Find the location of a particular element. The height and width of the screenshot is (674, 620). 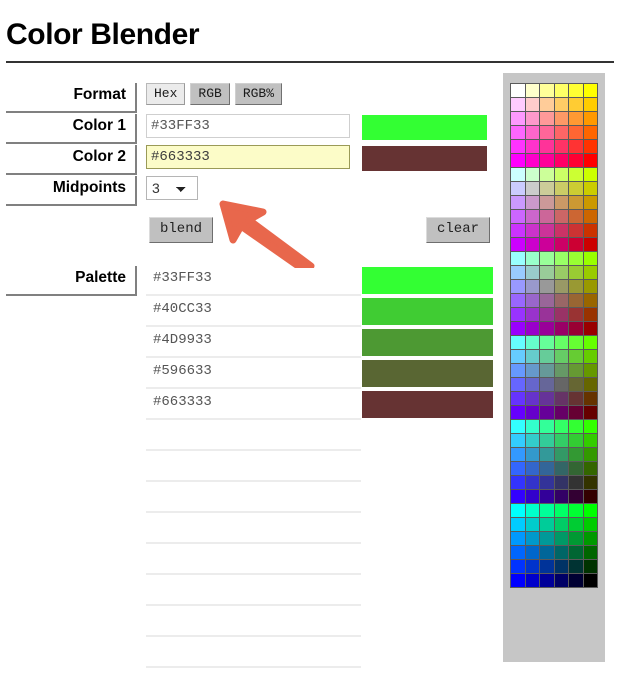

format-button-rgb: RGB is located at coordinates (210, 94).